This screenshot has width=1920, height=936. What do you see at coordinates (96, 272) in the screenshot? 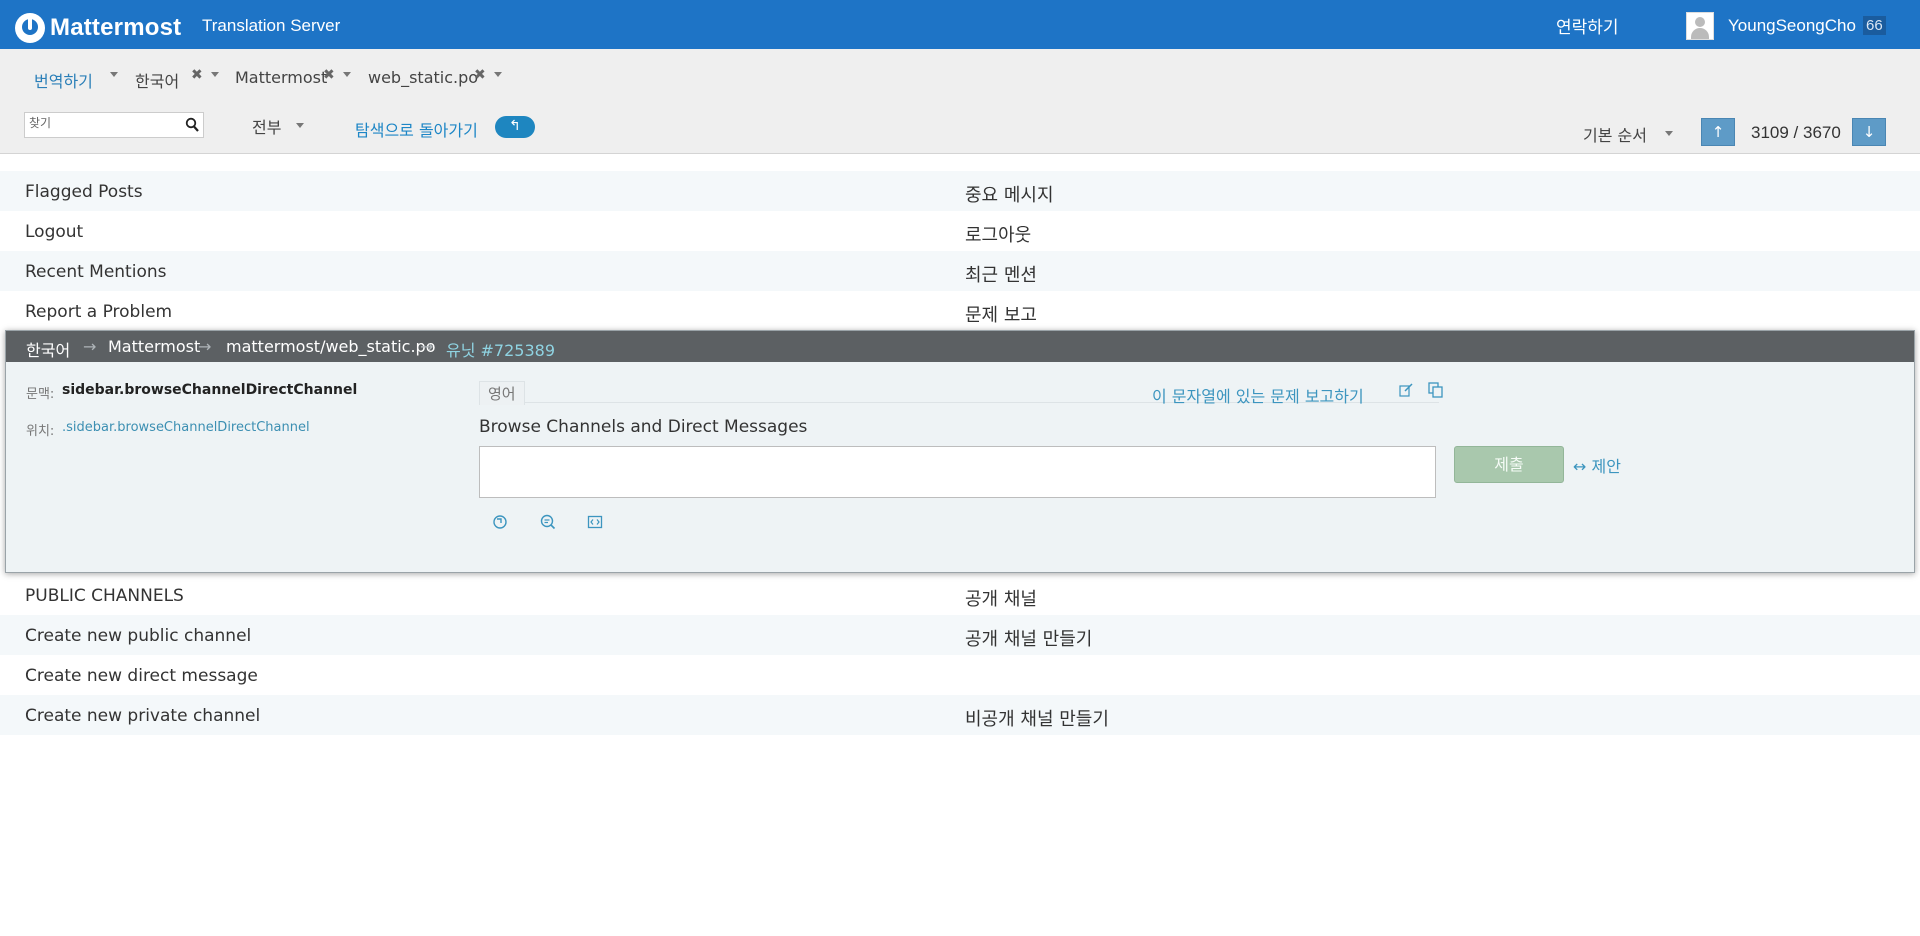
I see `source-string: Recent Mentions` at bounding box center [96, 272].